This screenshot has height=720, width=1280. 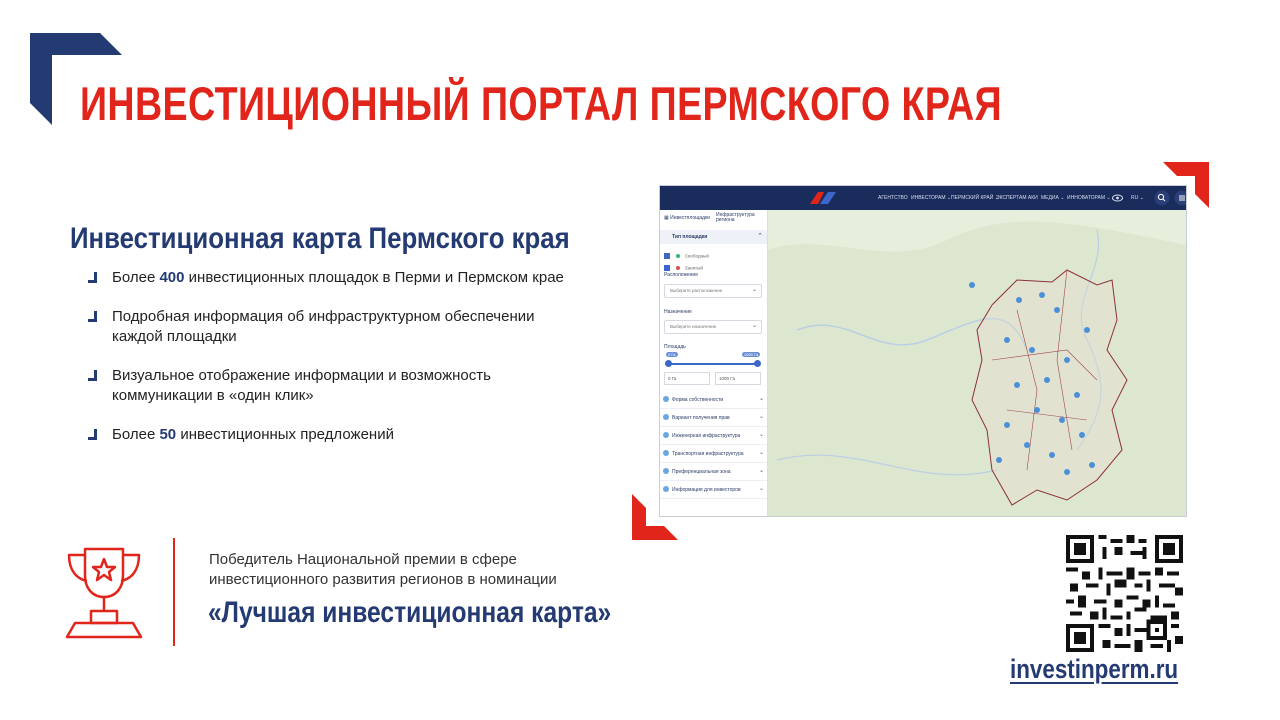 I want to click on purpose-select: Выберите назначение ⌄, so click(x=713, y=327).